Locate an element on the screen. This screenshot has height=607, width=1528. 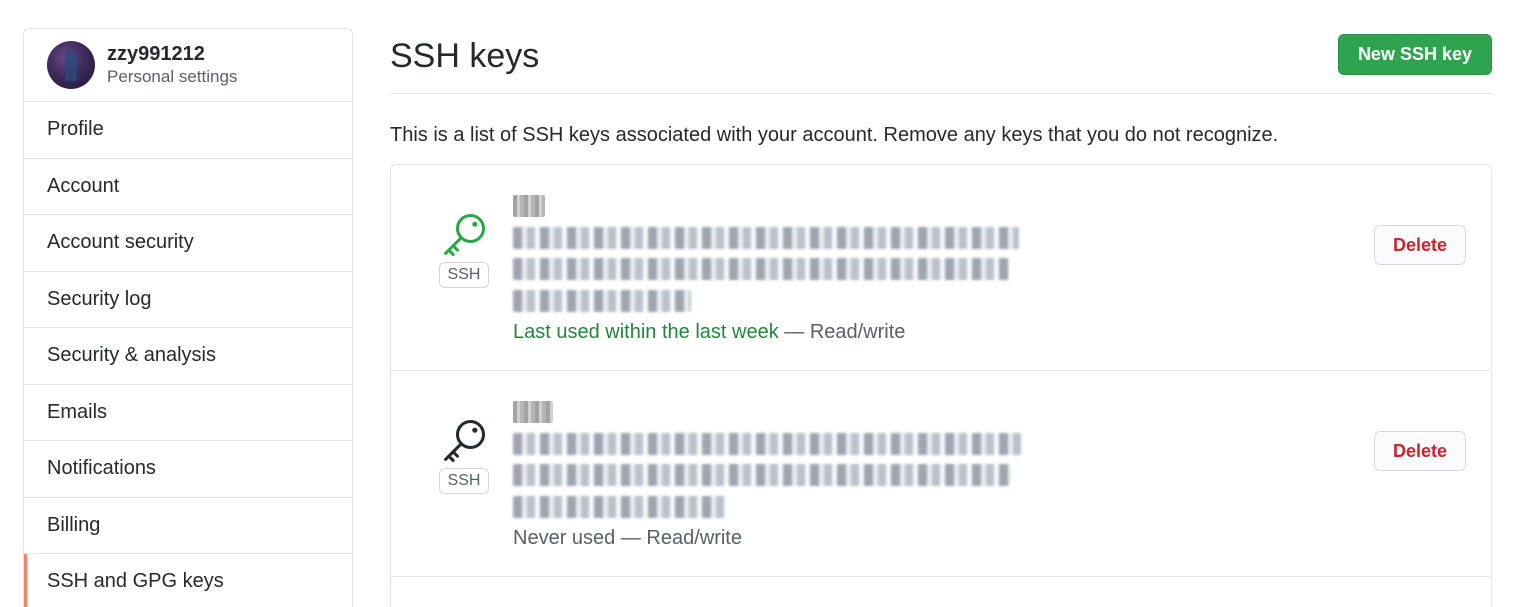
page-header: SSH keys New SSH key is located at coordinates (941, 61).